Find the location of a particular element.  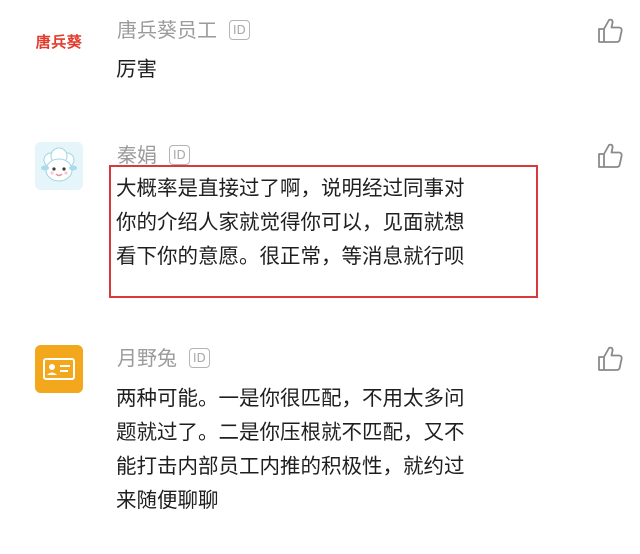

thumbs-up-icon is located at coordinates (610, 359).